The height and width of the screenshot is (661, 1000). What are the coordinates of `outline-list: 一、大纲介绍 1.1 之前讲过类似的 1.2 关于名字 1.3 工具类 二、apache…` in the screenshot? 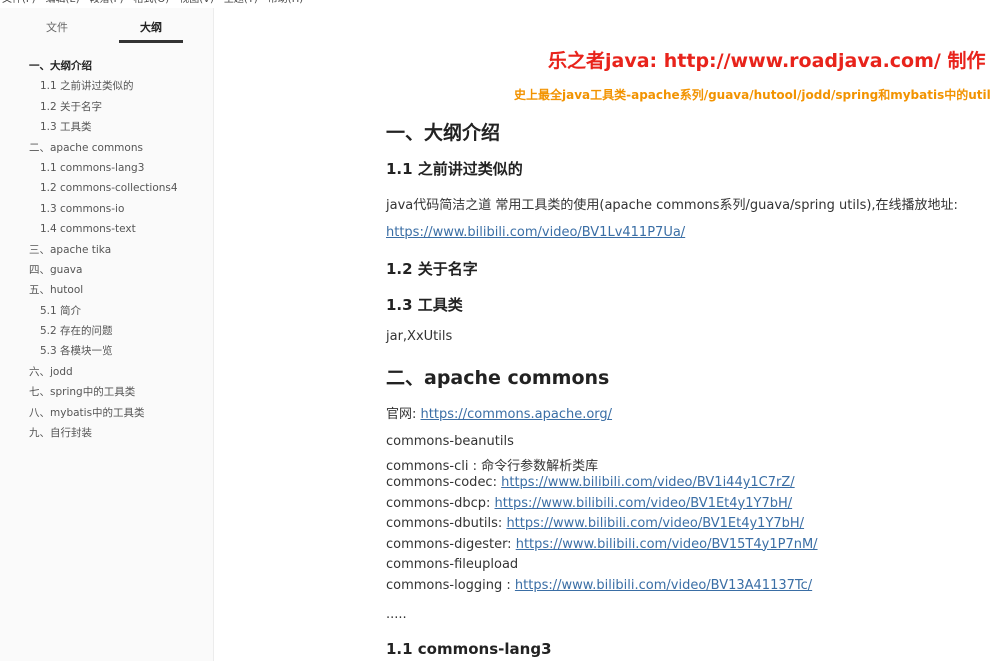 It's located at (107, 249).